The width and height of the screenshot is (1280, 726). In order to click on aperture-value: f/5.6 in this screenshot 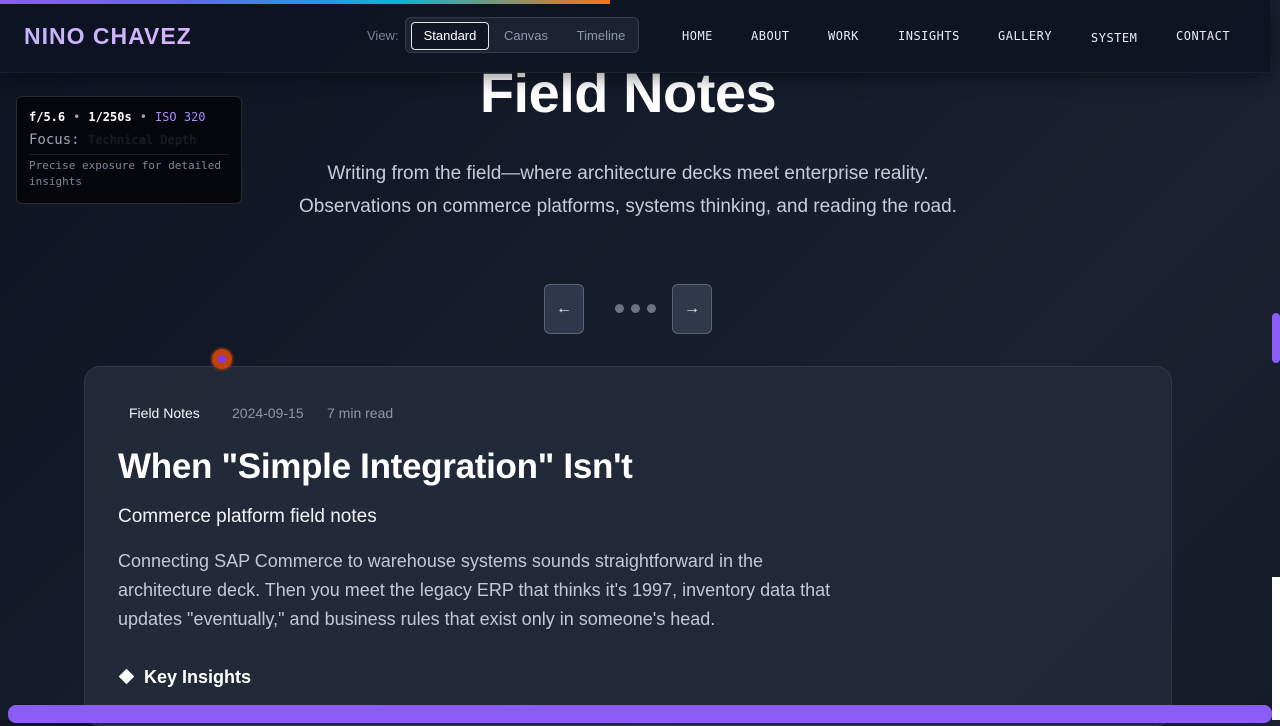, I will do `click(47, 117)`.